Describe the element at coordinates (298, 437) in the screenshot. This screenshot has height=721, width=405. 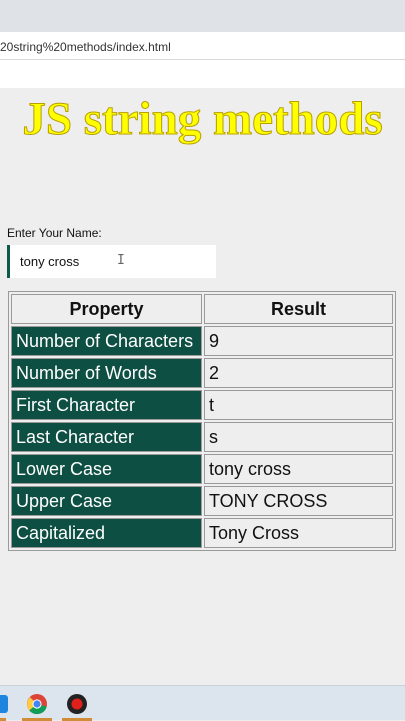
I see `result-cell: s` at that location.